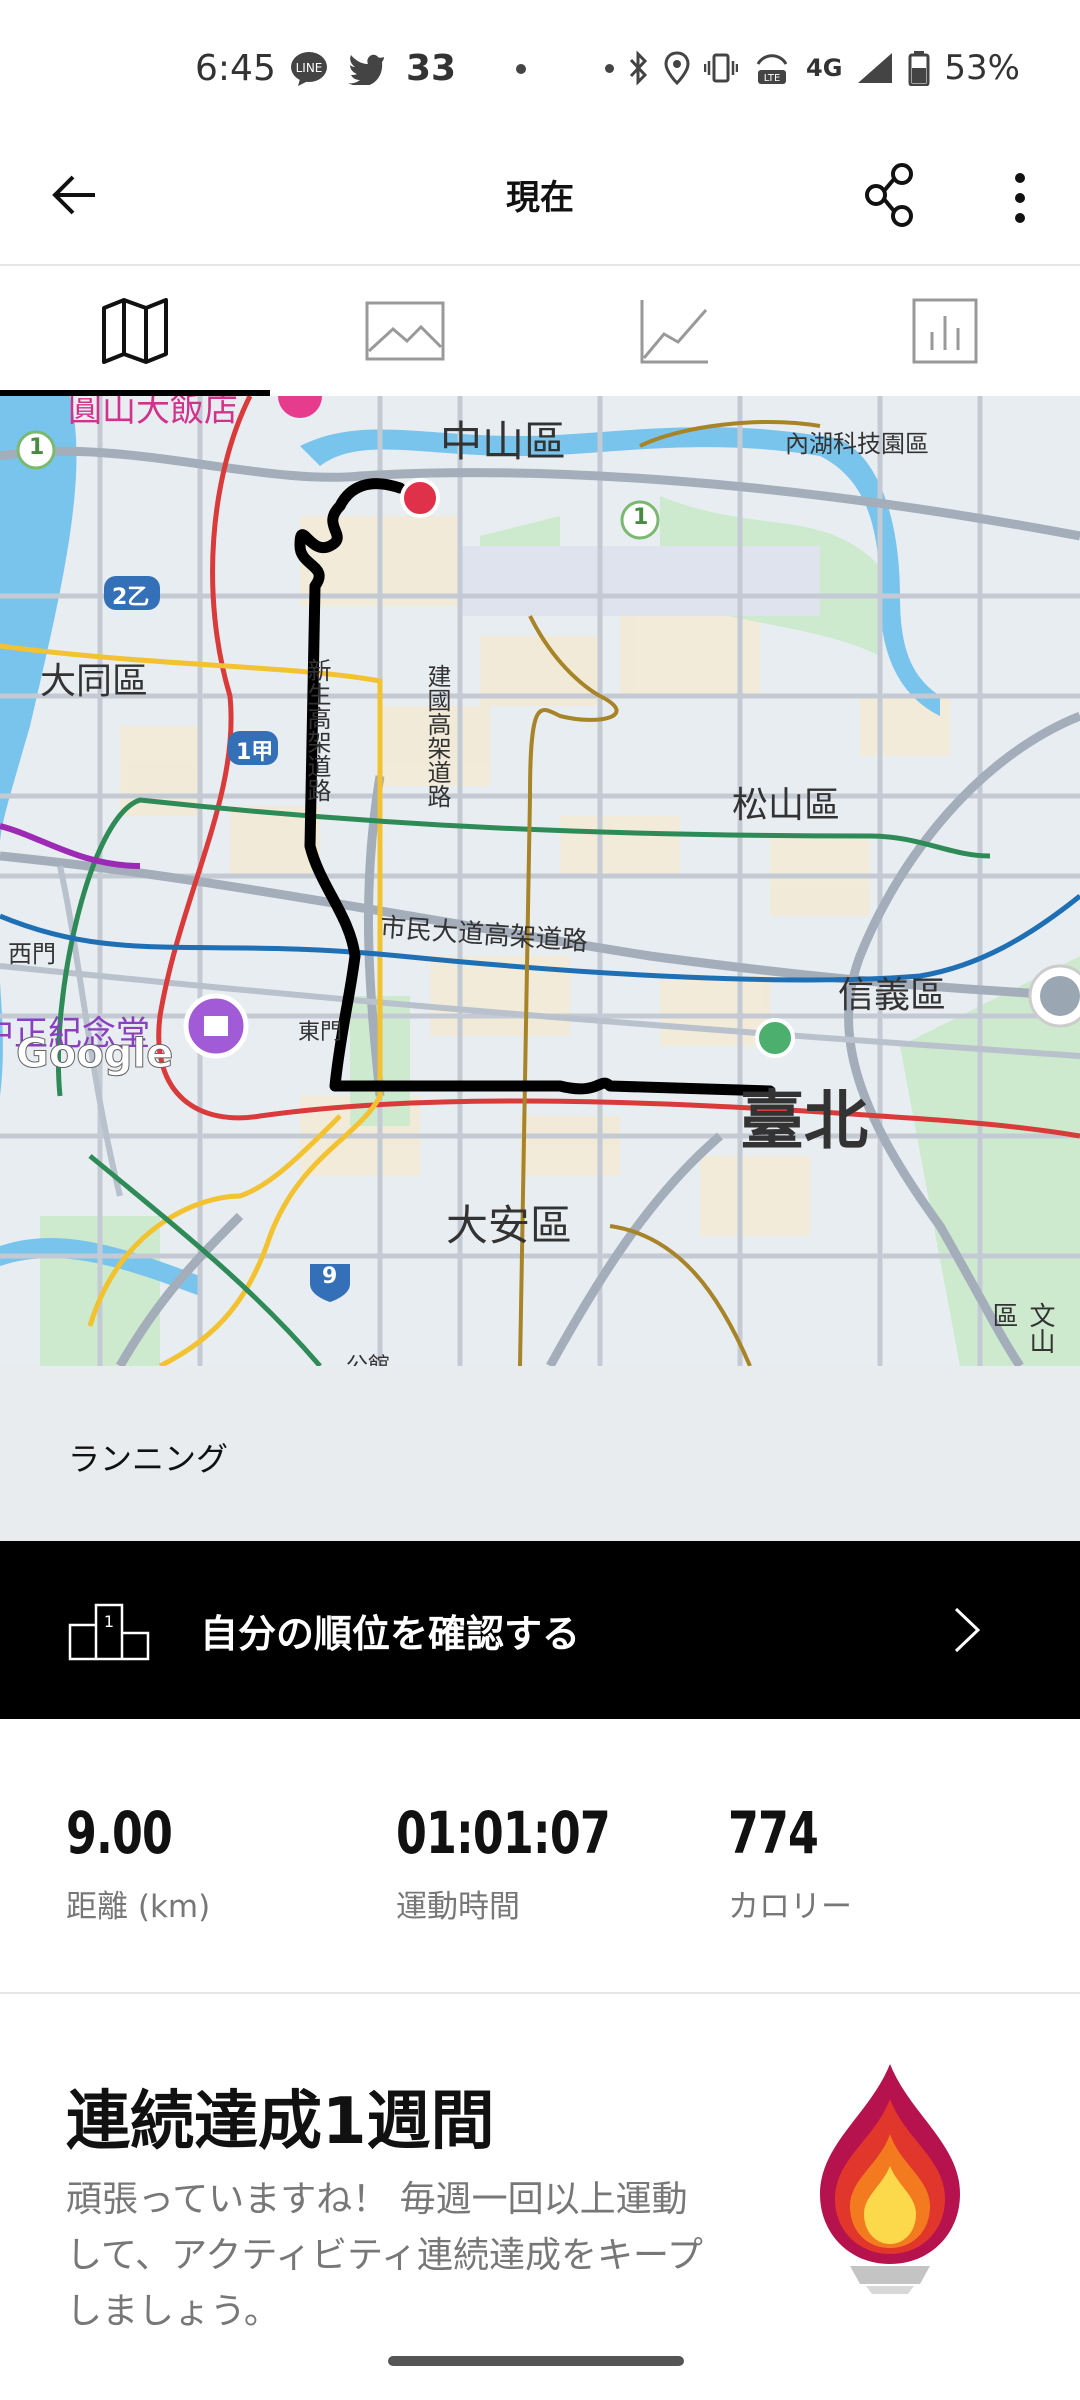  I want to click on notification-count: 33, so click(431, 68).